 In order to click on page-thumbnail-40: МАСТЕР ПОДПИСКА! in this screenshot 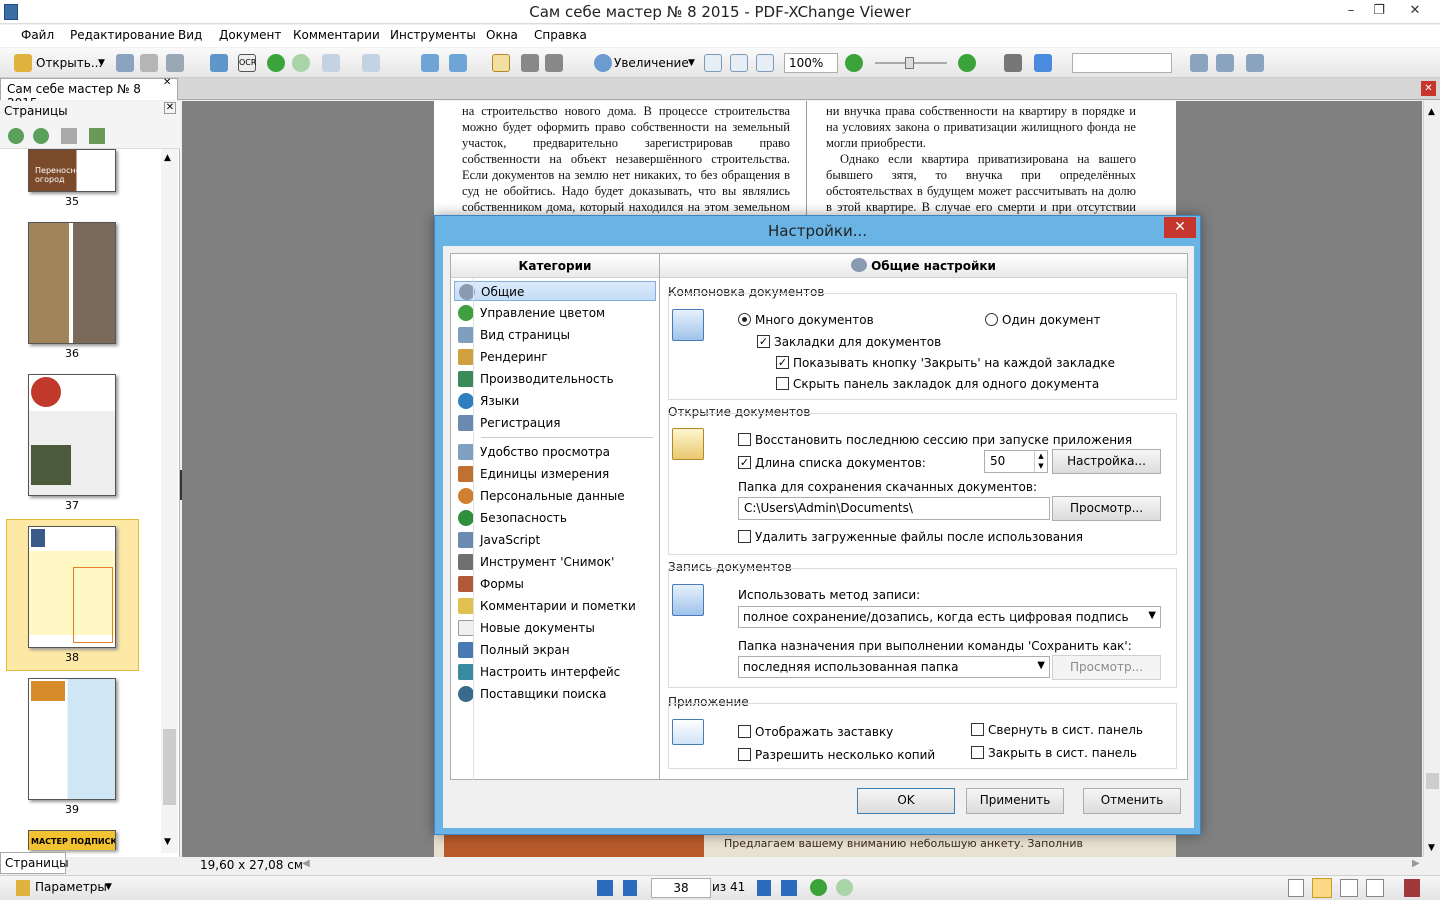, I will do `click(72, 840)`.